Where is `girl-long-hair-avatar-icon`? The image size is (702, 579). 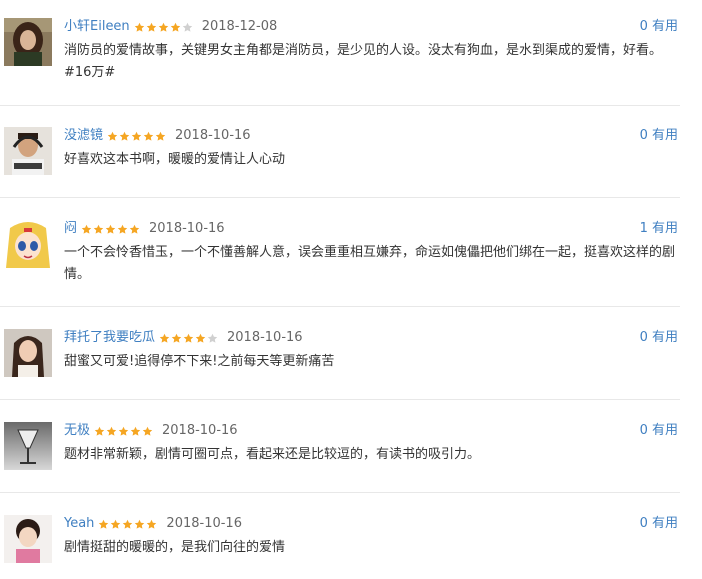
girl-long-hair-avatar-icon is located at coordinates (28, 353).